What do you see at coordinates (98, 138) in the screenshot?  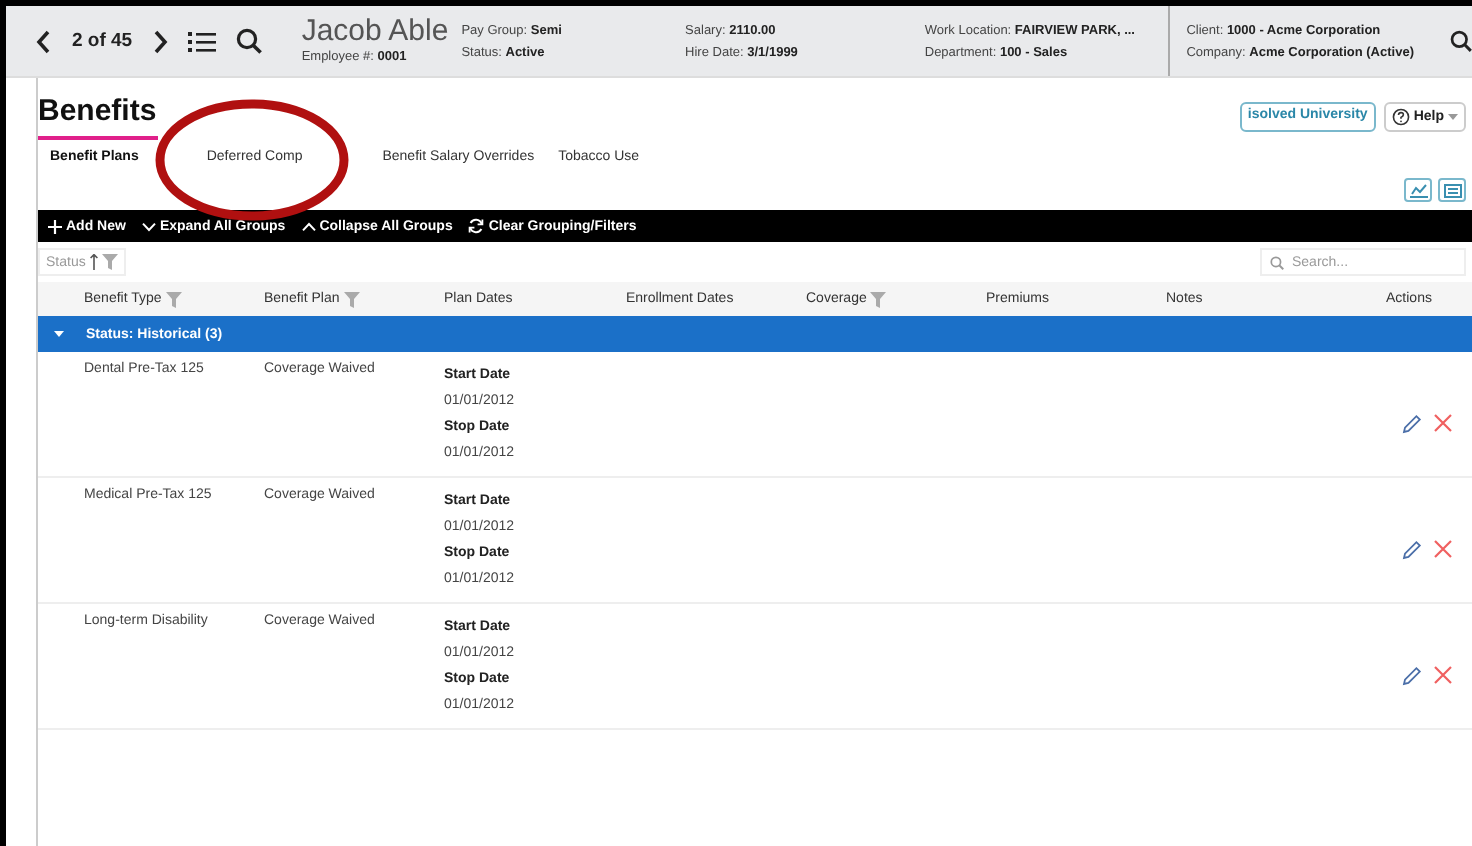 I see `title-underline` at bounding box center [98, 138].